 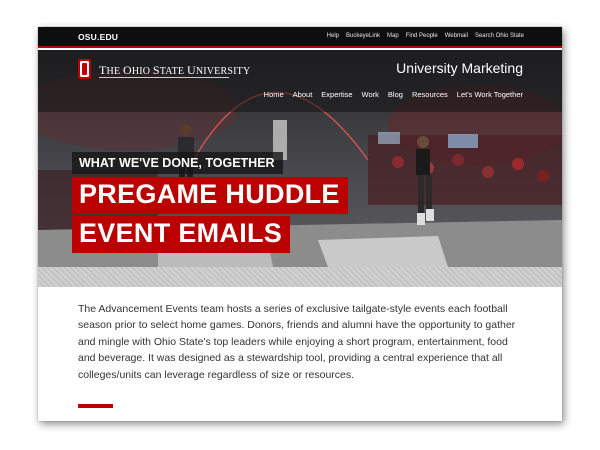 What do you see at coordinates (499, 36) in the screenshot?
I see `global-link-search: Search Ohio State` at bounding box center [499, 36].